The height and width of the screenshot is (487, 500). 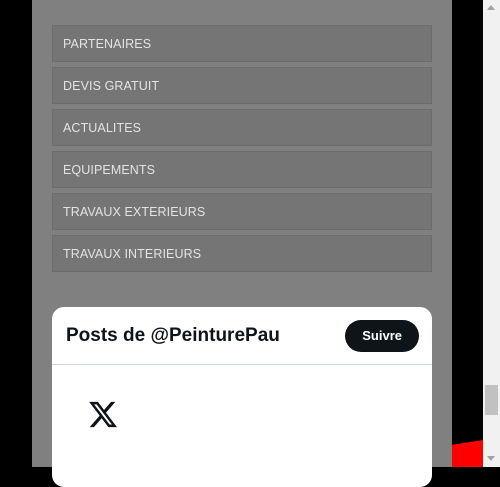 I want to click on scroll-up-arrow-icon, so click(x=491, y=7).